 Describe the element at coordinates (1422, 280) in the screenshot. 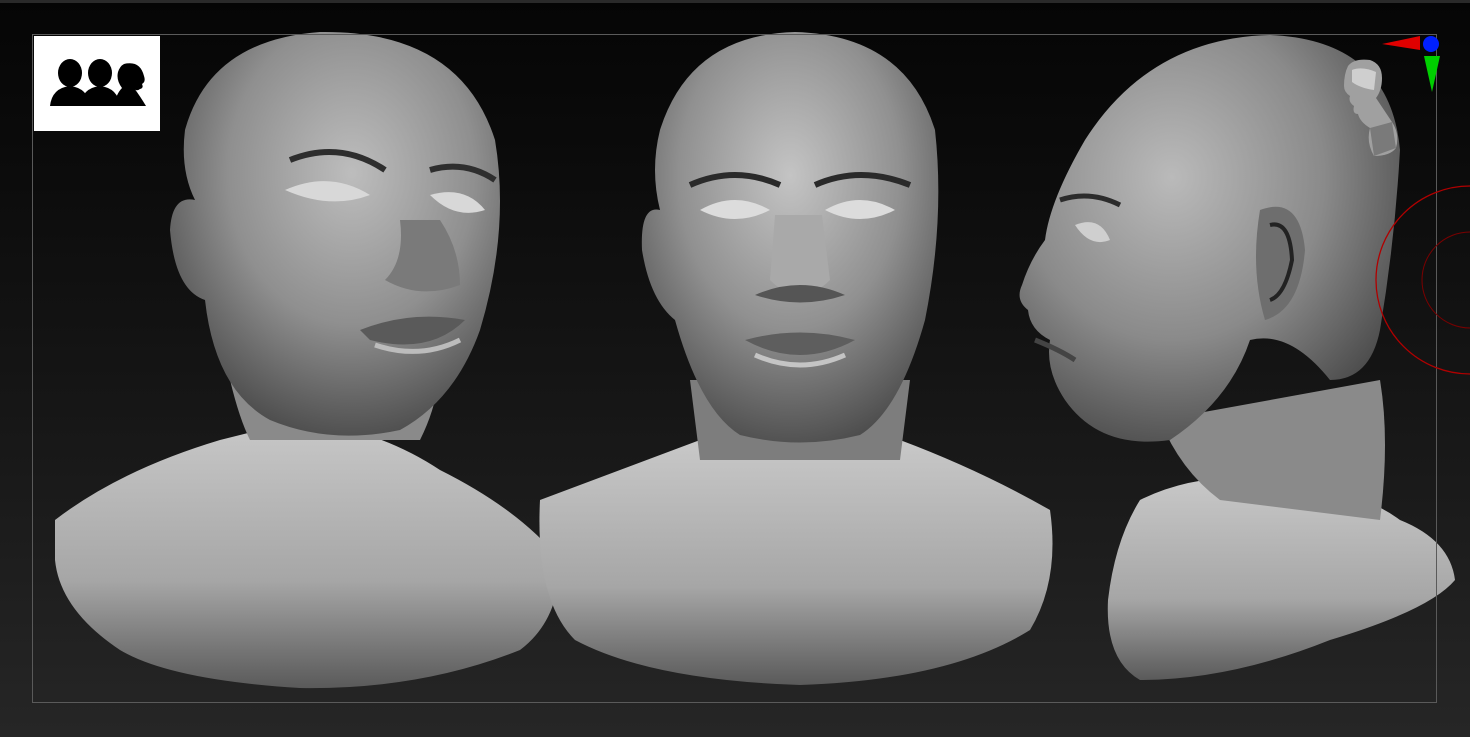

I see `brush-circle-icon` at that location.